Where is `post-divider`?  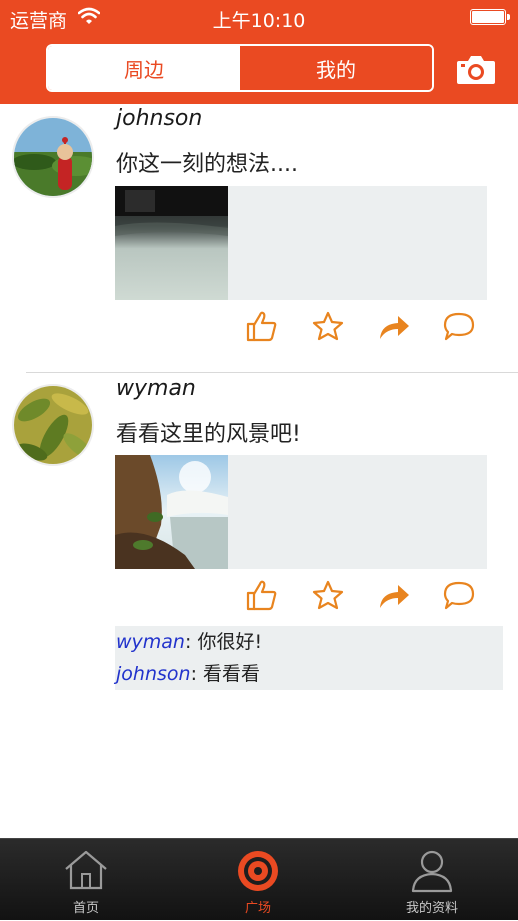 post-divider is located at coordinates (272, 372).